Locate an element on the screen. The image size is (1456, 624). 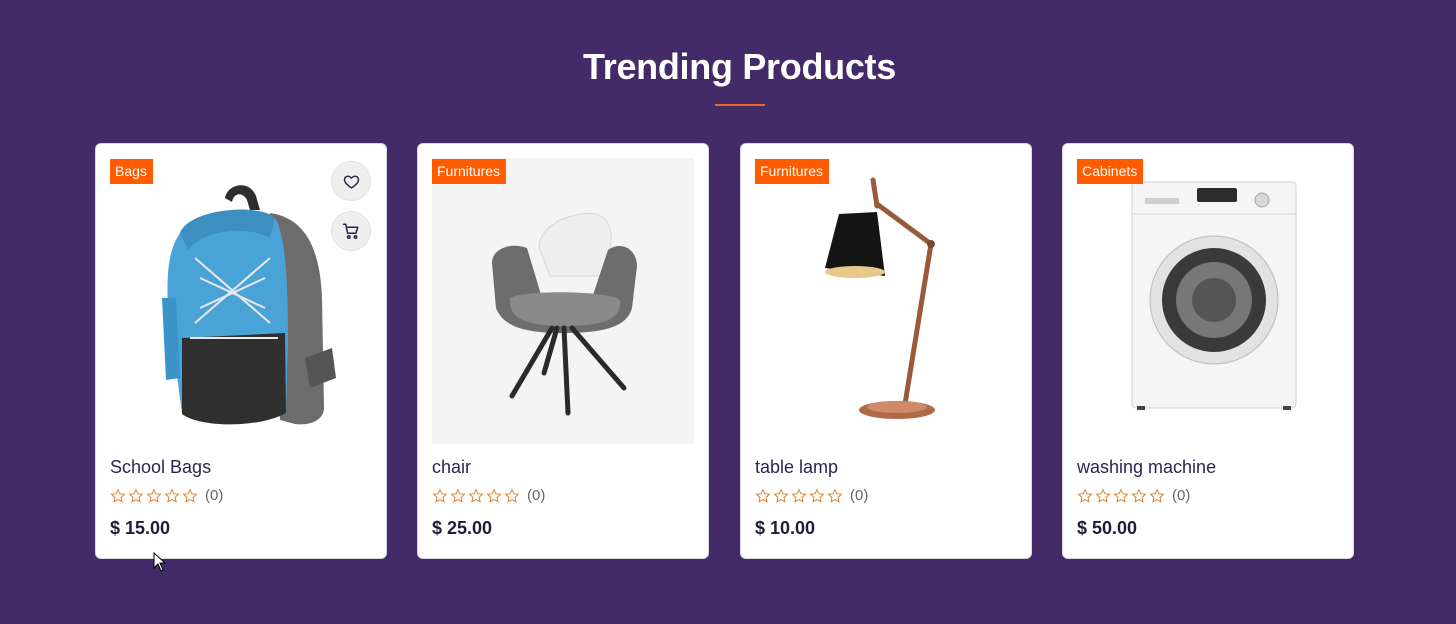
cart-icon is located at coordinates (350, 231).